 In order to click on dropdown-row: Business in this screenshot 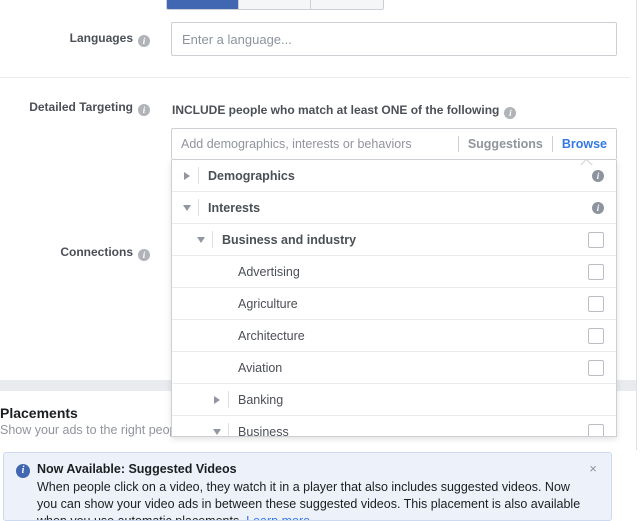, I will do `click(394, 426)`.